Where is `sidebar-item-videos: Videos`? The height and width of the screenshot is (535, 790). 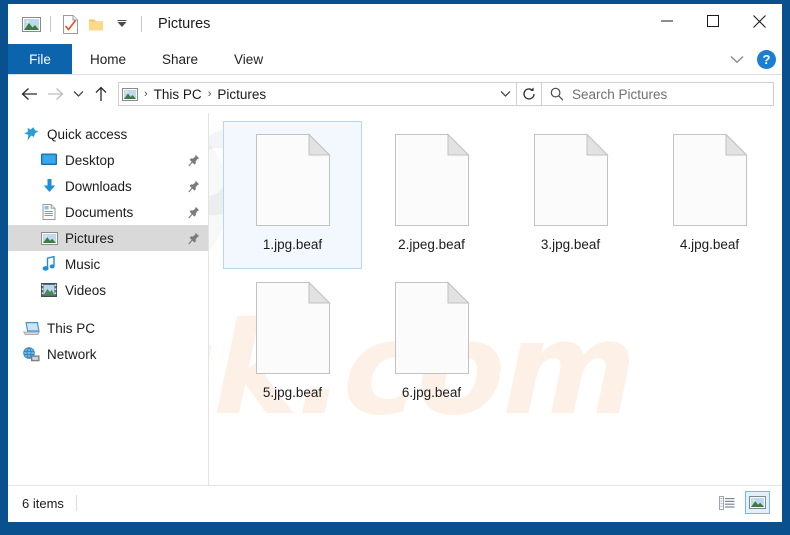
sidebar-item-videos: Videos is located at coordinates (108, 290).